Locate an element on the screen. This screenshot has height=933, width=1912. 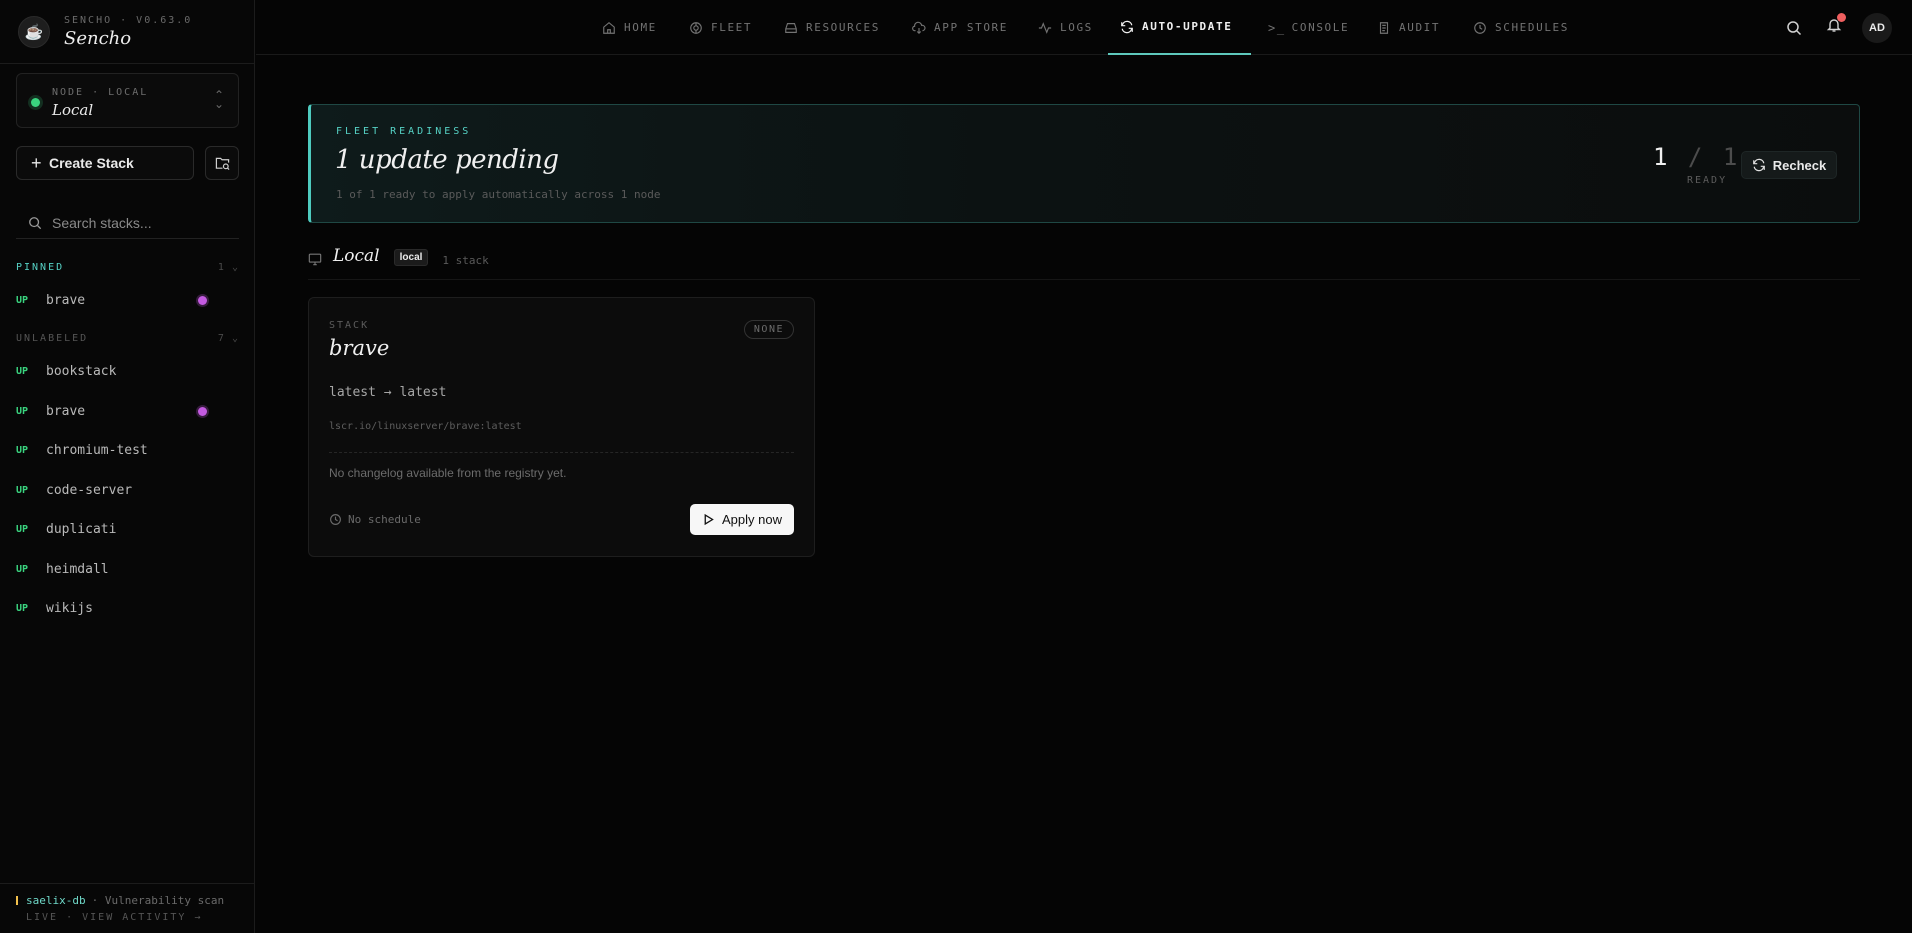
stack-card-name: brave is located at coordinates (359, 348).